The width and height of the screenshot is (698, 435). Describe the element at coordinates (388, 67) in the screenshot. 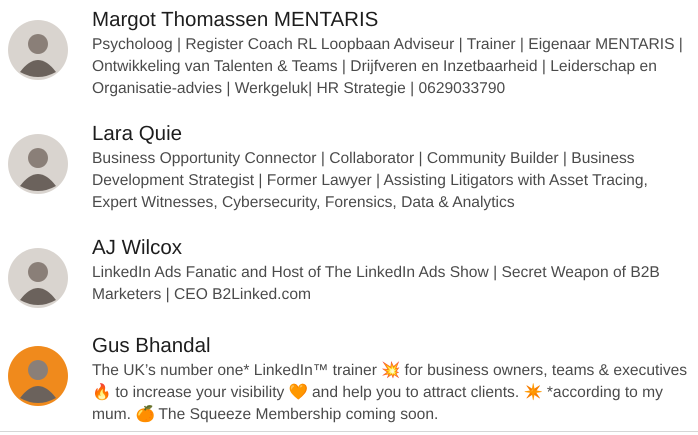

I see `profile-headline: Psycholoog | Register Coach RL Loopbaan Adviseur | Trainer | Eigenaar MENTARIS | Ontwikkeling van Talenten & Teams | Drijfveren en Inzetbaarheid | Leiderschap en Organisatie-advies | Werkgeluk| HR Strategie | 0629033790` at that location.